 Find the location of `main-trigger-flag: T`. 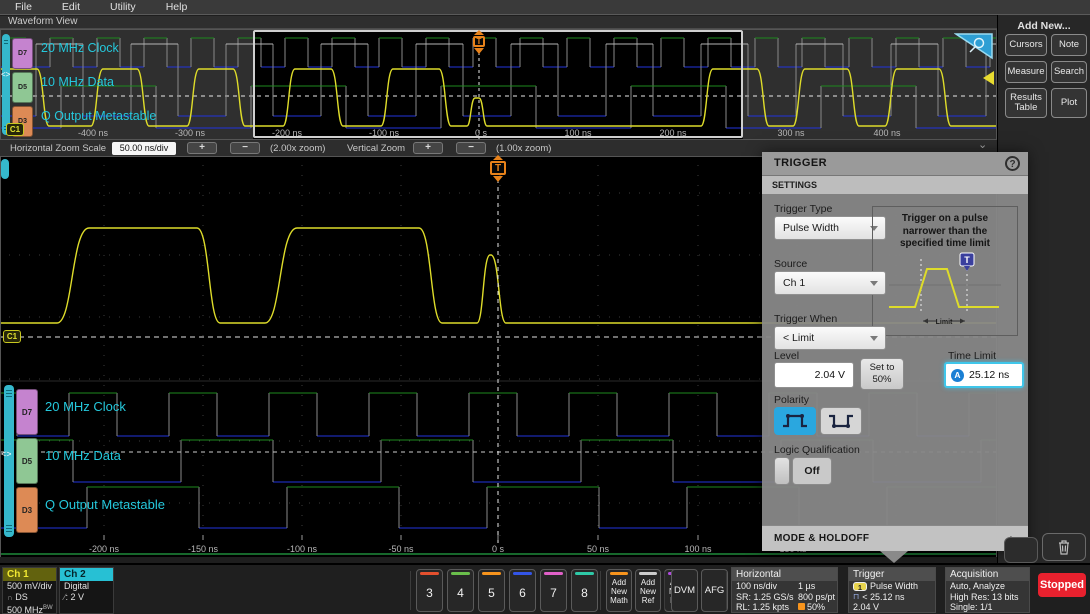

main-trigger-flag: T is located at coordinates (498, 168).